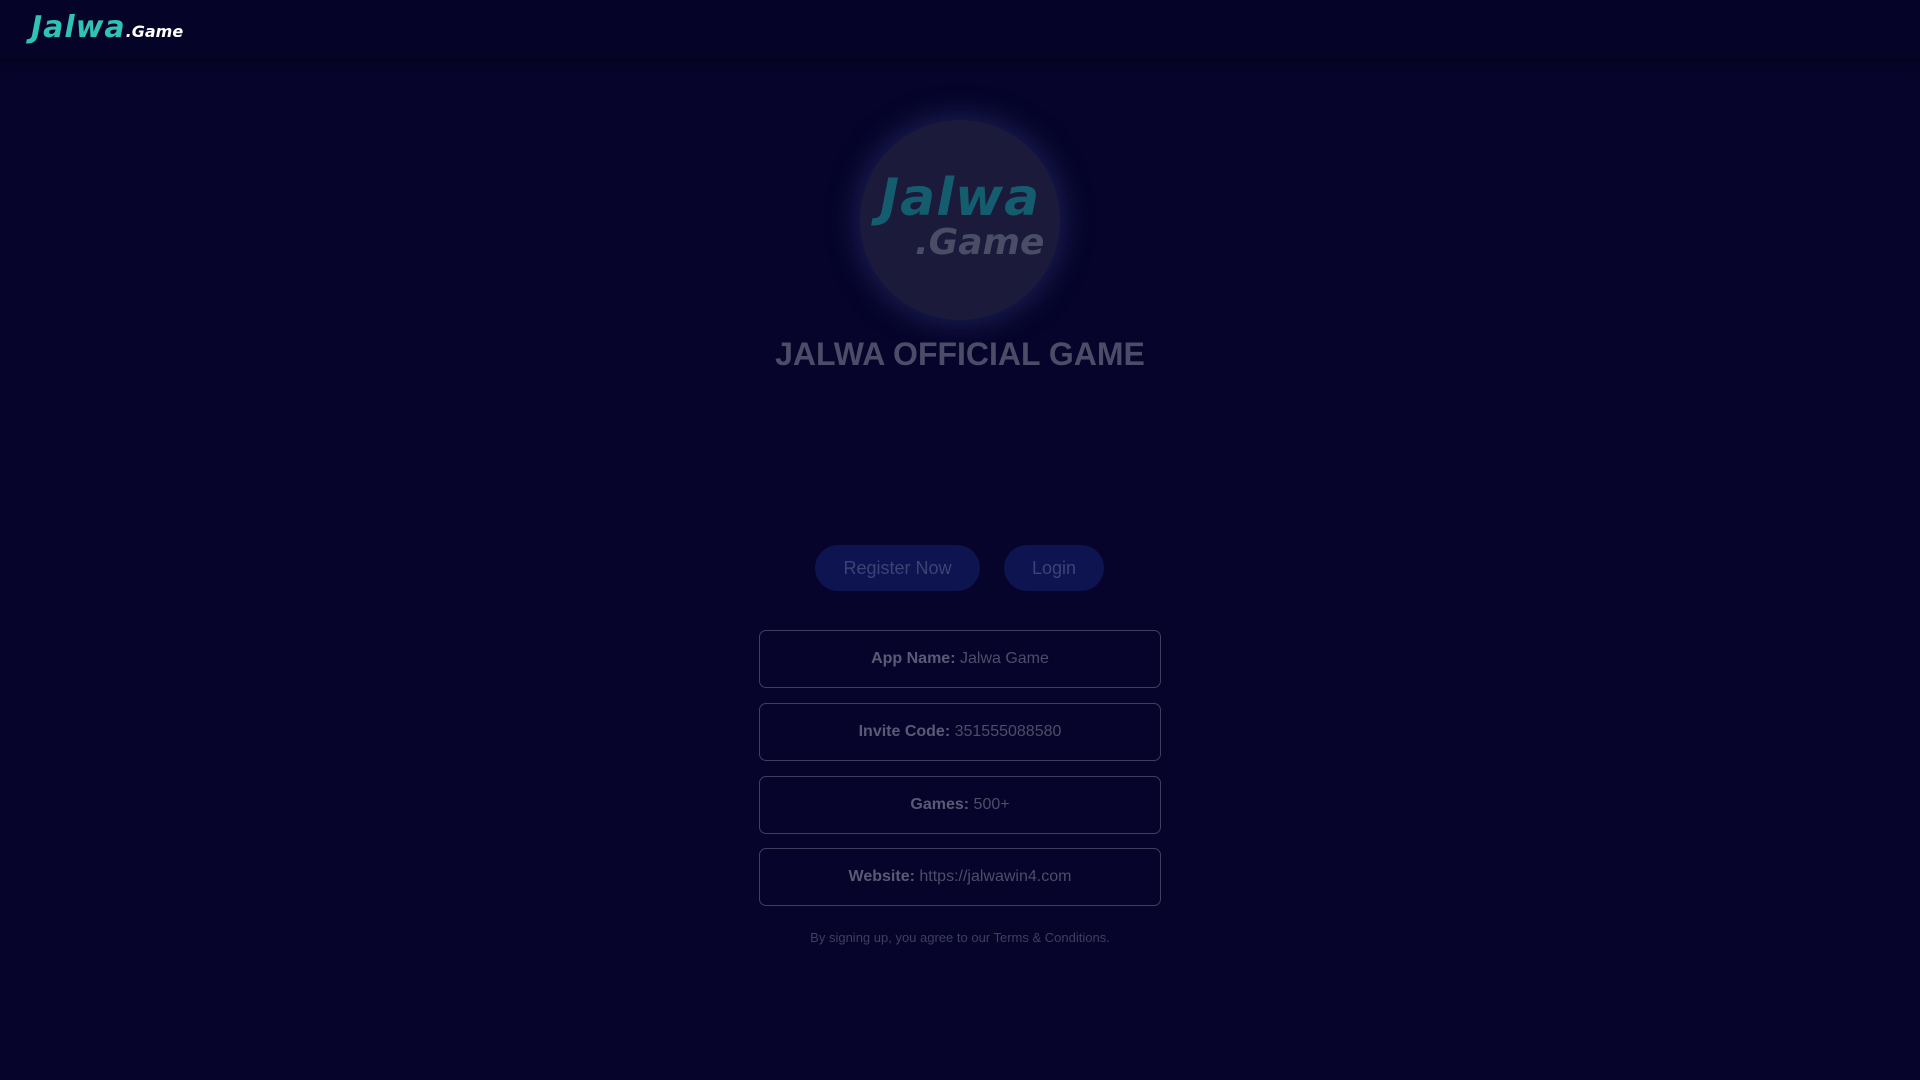 The width and height of the screenshot is (1920, 1080). What do you see at coordinates (995, 876) in the screenshot?
I see `info-website-link: https://jalwawin4.com` at bounding box center [995, 876].